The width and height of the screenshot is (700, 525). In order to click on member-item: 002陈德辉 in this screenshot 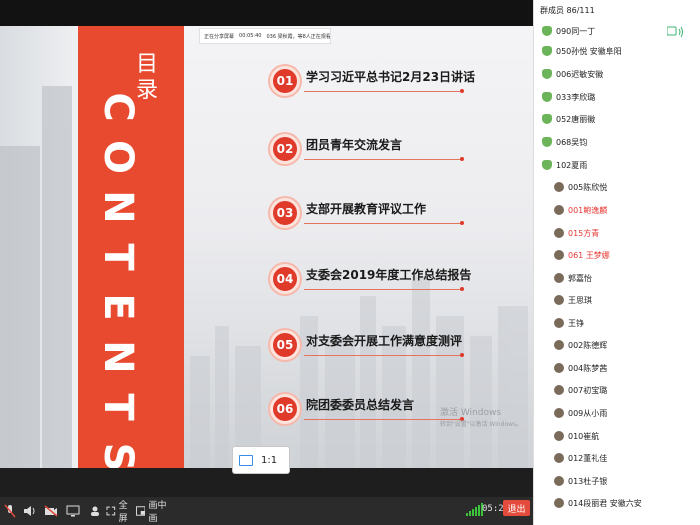, I will do `click(580, 345)`.